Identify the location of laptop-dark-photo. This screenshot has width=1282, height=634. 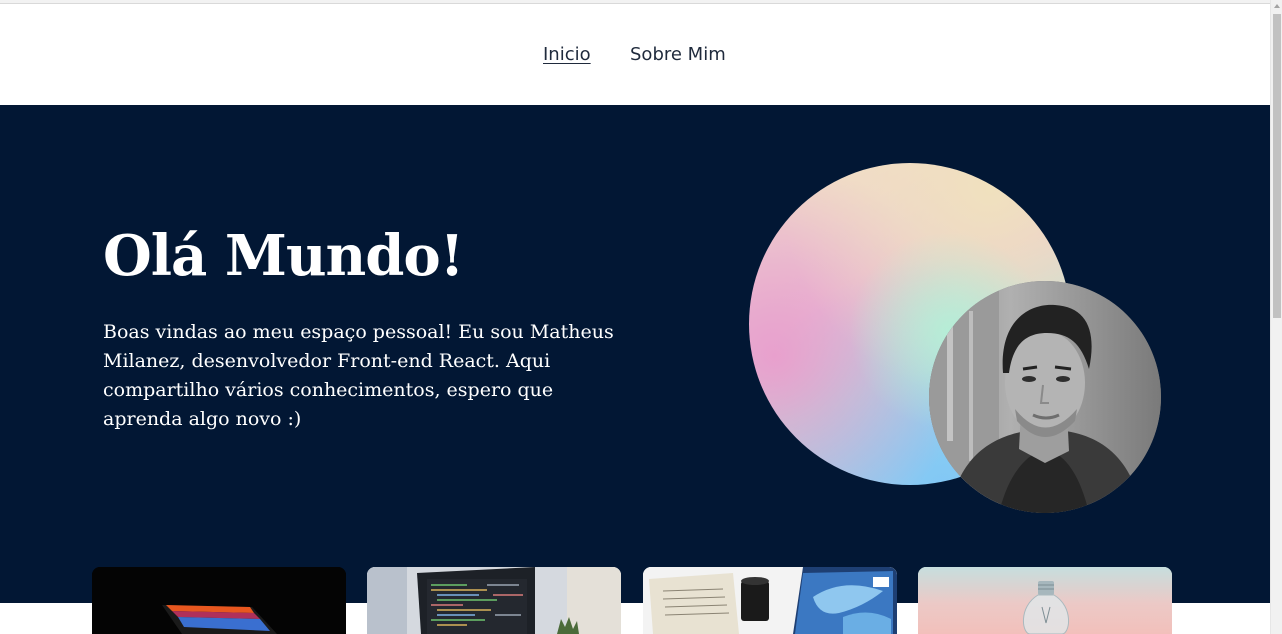
(219, 600).